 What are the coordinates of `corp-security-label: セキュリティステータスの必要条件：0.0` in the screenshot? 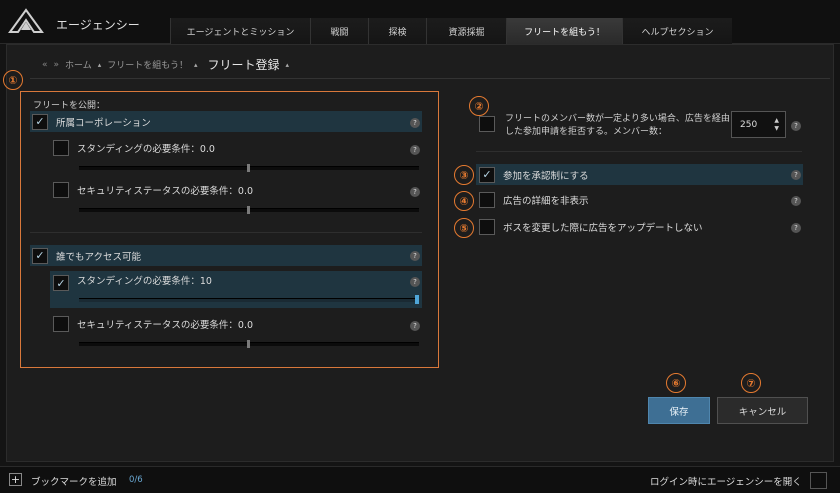 It's located at (165, 191).